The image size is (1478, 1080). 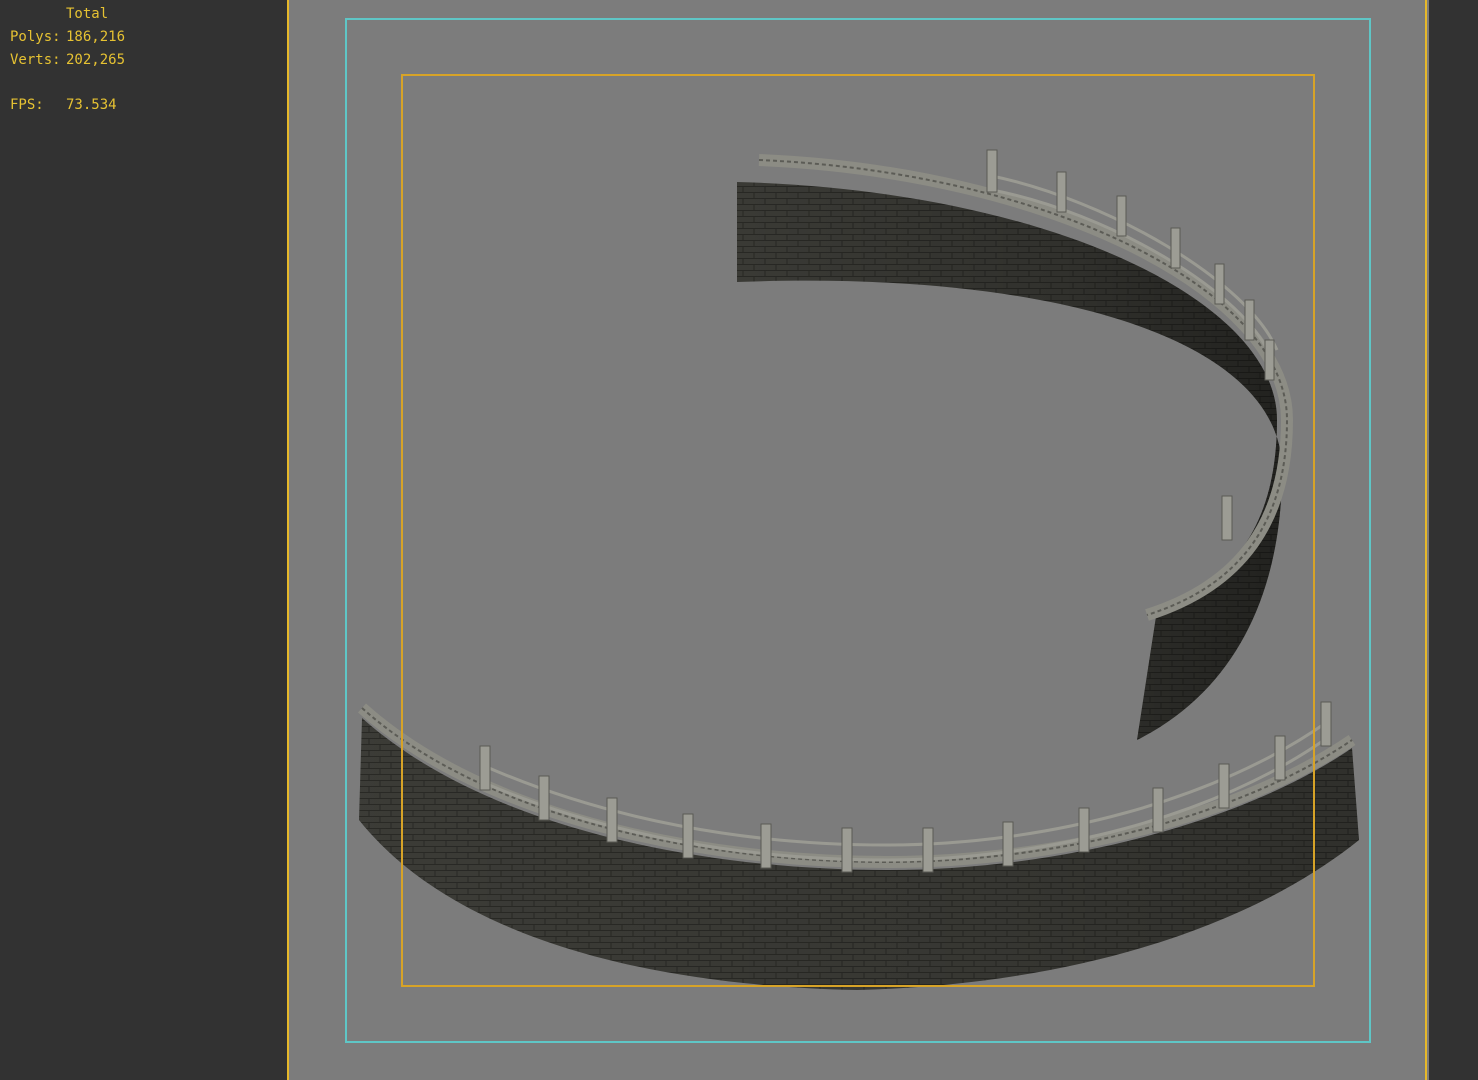 What do you see at coordinates (35, 37) in the screenshot?
I see `polys-label: Polys:` at bounding box center [35, 37].